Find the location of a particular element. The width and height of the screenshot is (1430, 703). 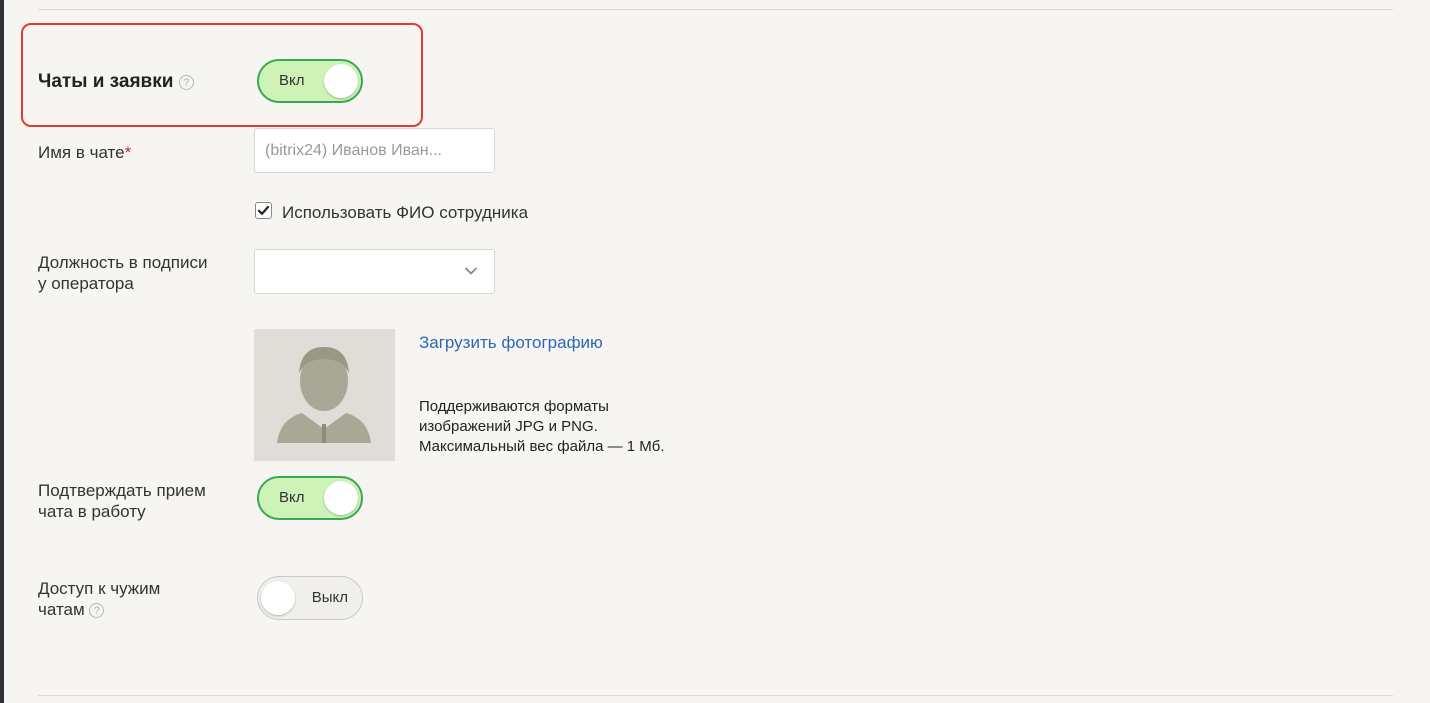

chats-toggle-label: Вкл is located at coordinates (292, 80).